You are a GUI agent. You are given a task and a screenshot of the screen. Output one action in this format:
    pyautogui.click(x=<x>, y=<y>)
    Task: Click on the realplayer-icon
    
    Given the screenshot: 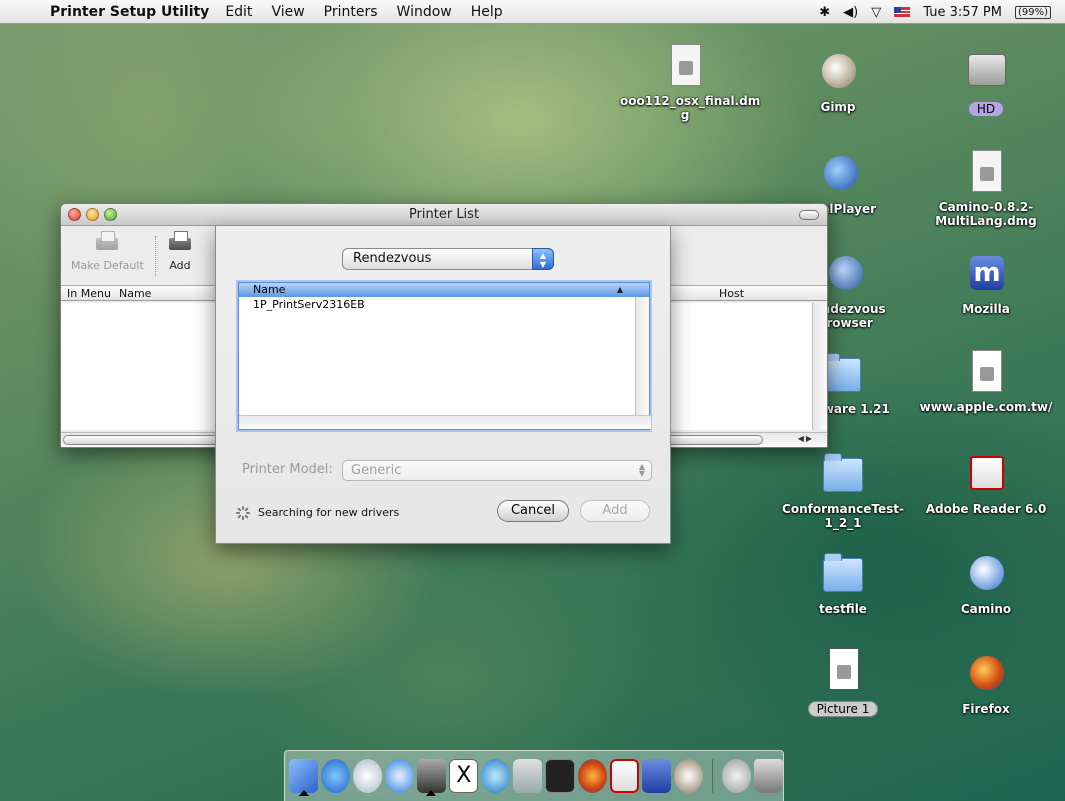 What is the action you would take?
    pyautogui.click(x=840, y=175)
    